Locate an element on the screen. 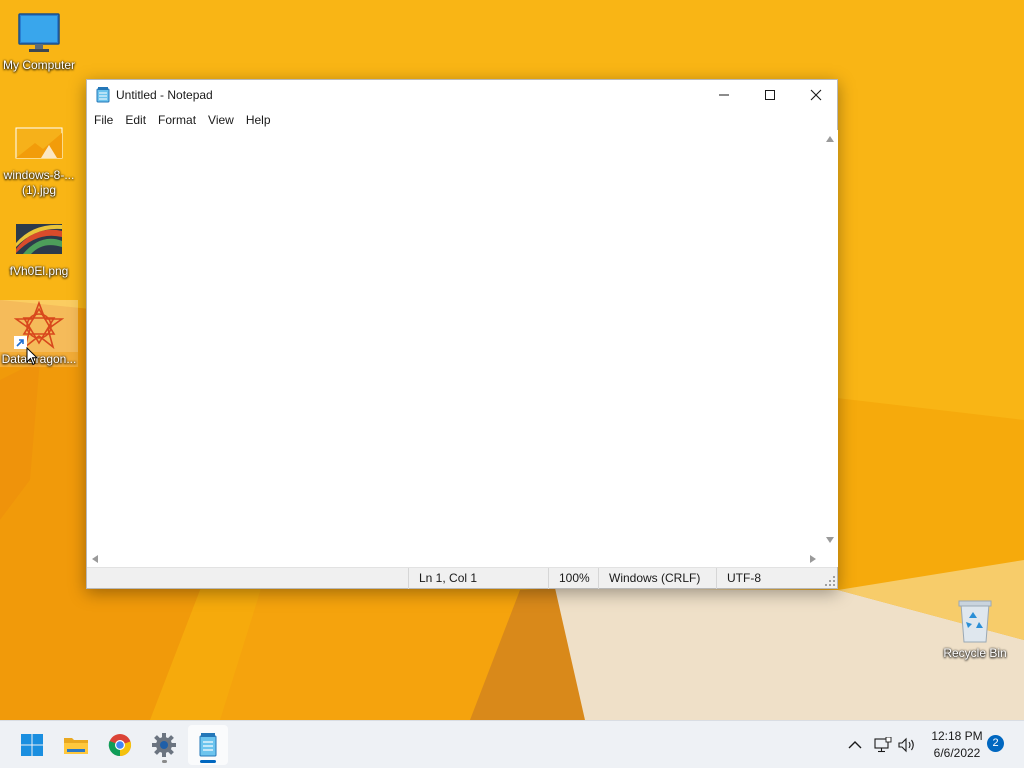 The width and height of the screenshot is (1024, 768). clock-time: 12:18 PM is located at coordinates (957, 736).